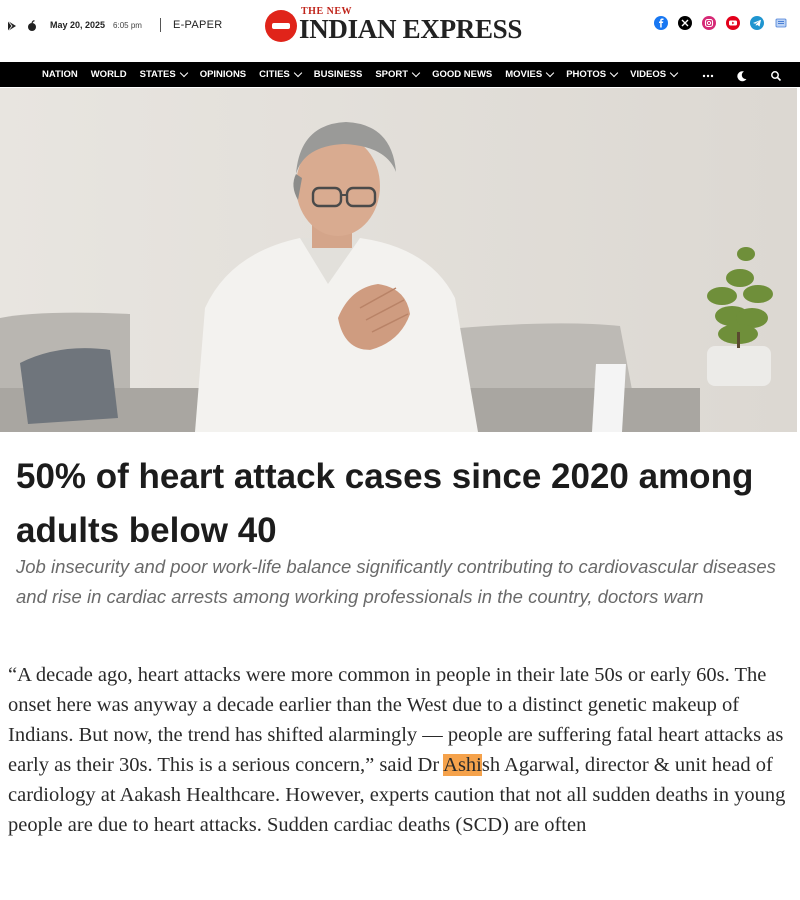 The width and height of the screenshot is (800, 900). I want to click on nav-item-label: WORLD, so click(108, 74).